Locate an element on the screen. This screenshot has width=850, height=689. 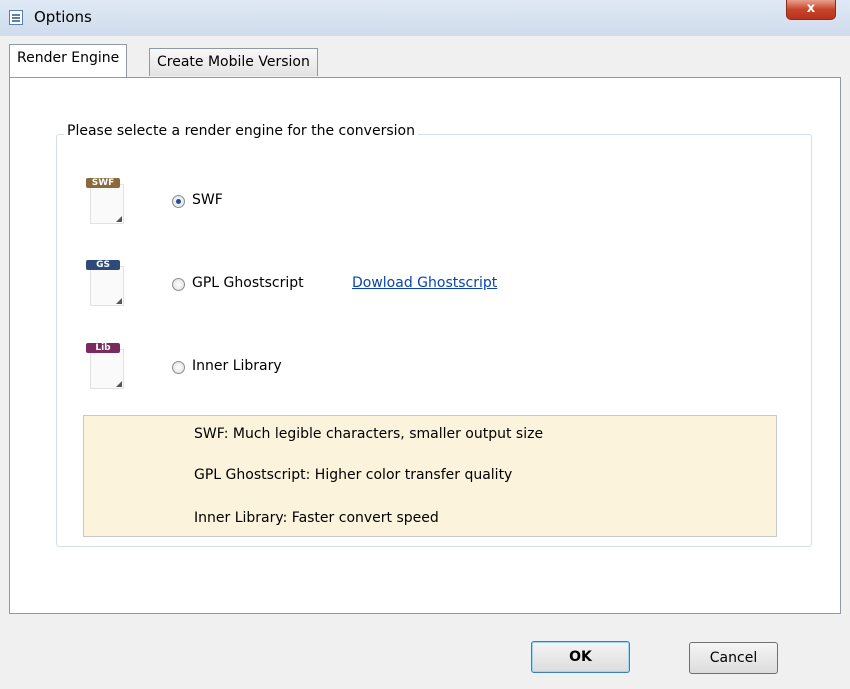
close-button: x is located at coordinates (811, 10).